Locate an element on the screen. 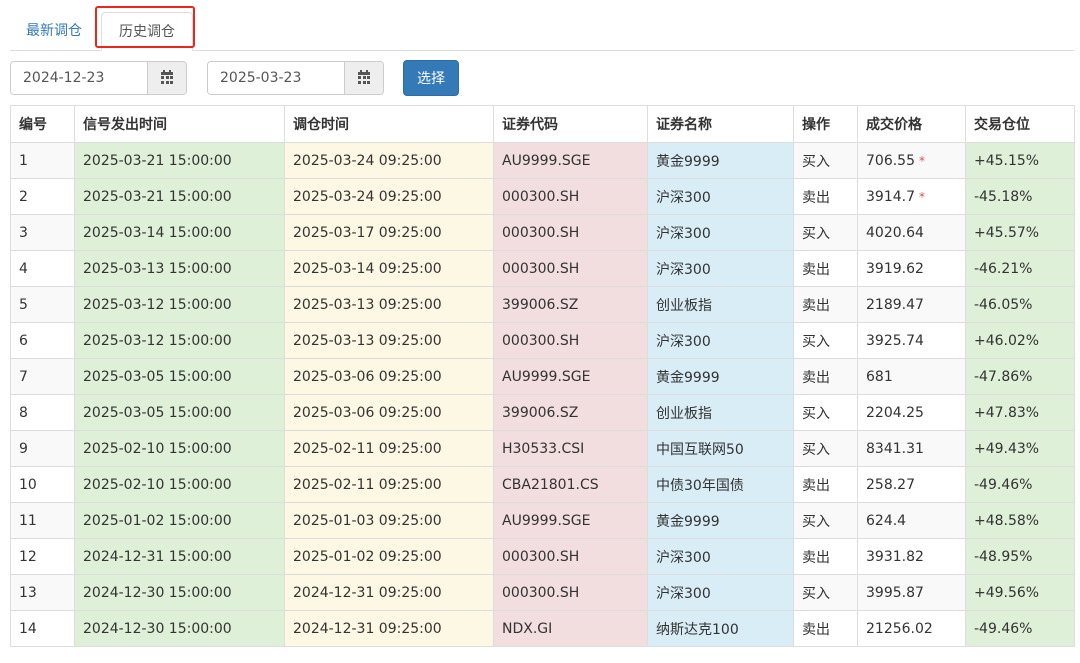 The height and width of the screenshot is (663, 1080). end-date-picker-button is located at coordinates (363, 78).